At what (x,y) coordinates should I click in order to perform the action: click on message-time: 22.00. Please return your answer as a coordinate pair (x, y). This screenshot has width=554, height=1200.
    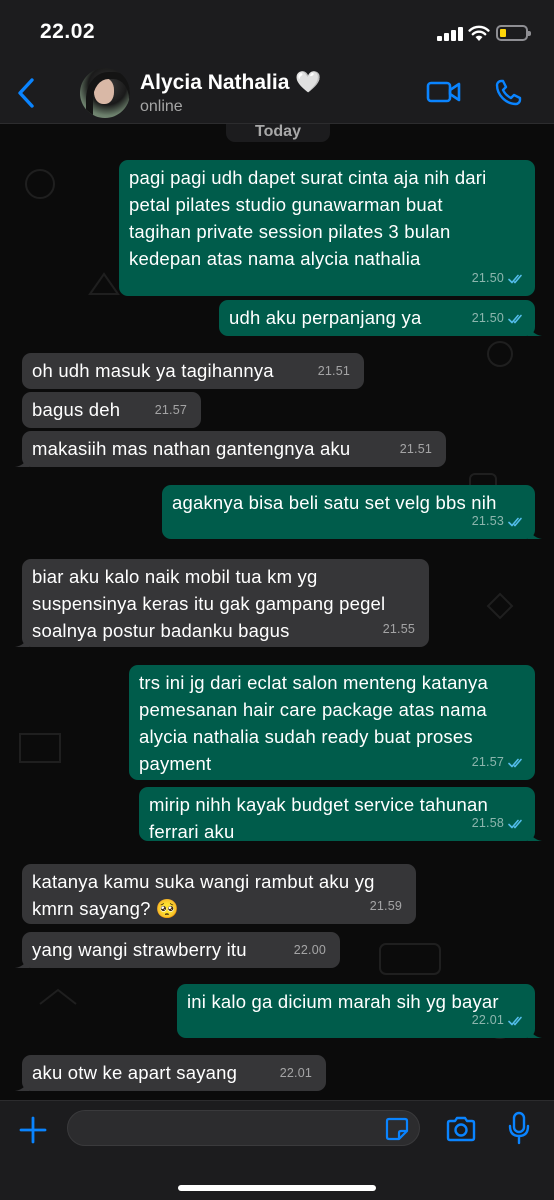
    Looking at the image, I should click on (309, 950).